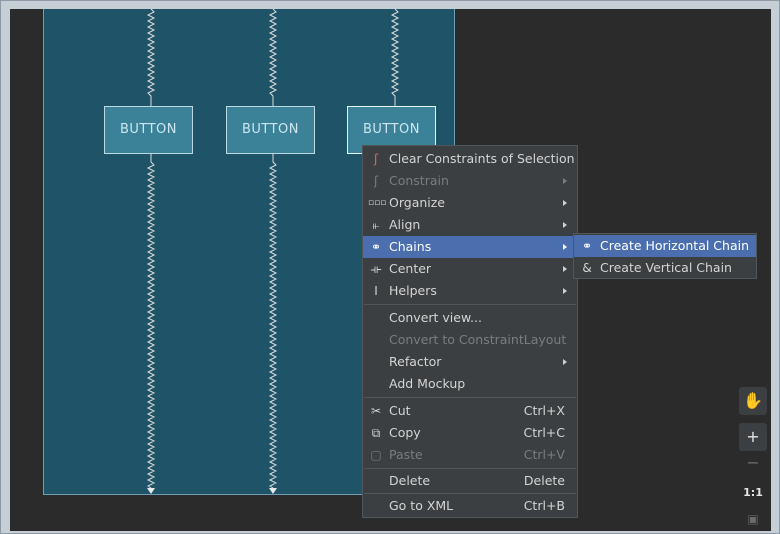 The image size is (780, 534). What do you see at coordinates (470, 269) in the screenshot?
I see `menu-item-center: ⟛ Center` at bounding box center [470, 269].